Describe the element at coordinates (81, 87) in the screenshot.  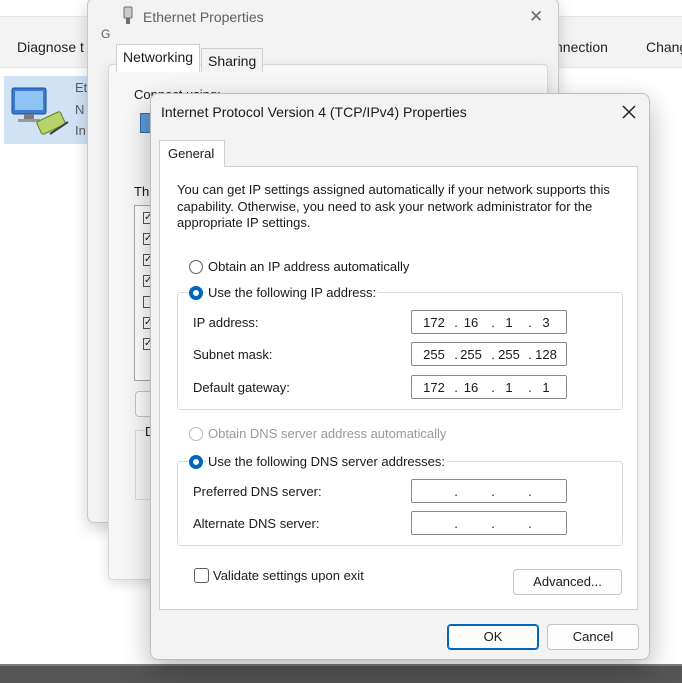
I see `adapter-name: Et` at that location.